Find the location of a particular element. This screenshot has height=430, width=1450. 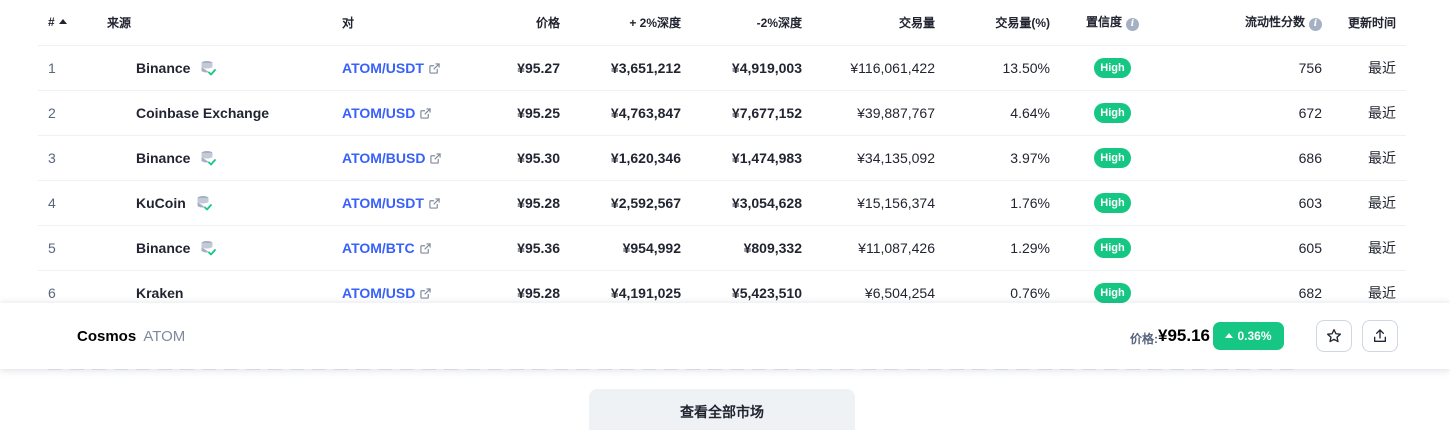

pair-cell: ATOM/BUSD is located at coordinates (402, 158).